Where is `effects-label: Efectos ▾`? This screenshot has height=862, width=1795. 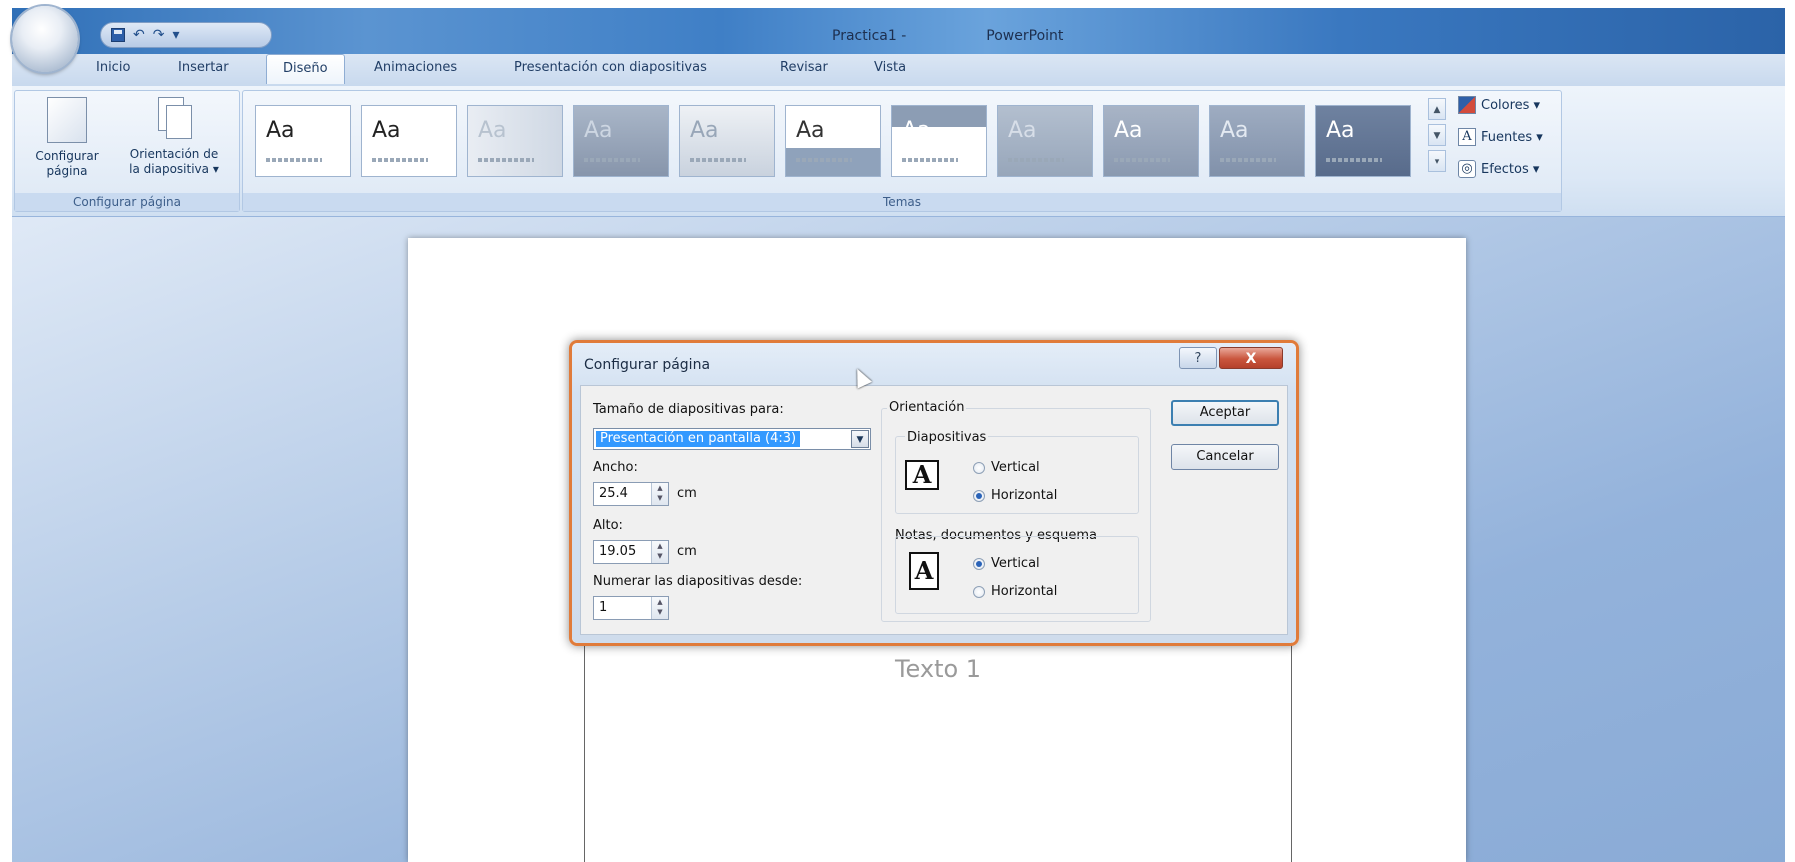 effects-label: Efectos ▾ is located at coordinates (1510, 169).